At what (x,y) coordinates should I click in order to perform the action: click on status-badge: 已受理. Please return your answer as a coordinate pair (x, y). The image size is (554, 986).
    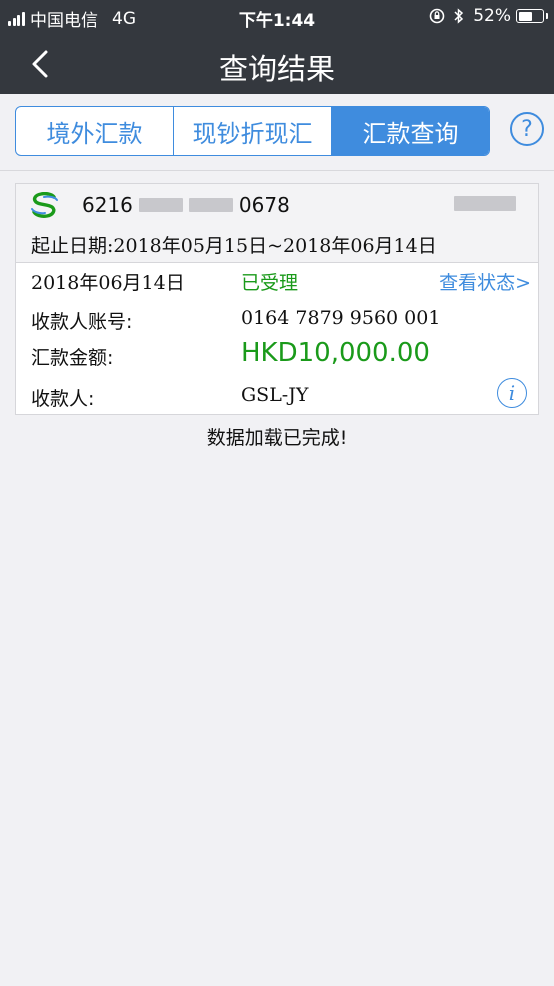
    Looking at the image, I should click on (270, 283).